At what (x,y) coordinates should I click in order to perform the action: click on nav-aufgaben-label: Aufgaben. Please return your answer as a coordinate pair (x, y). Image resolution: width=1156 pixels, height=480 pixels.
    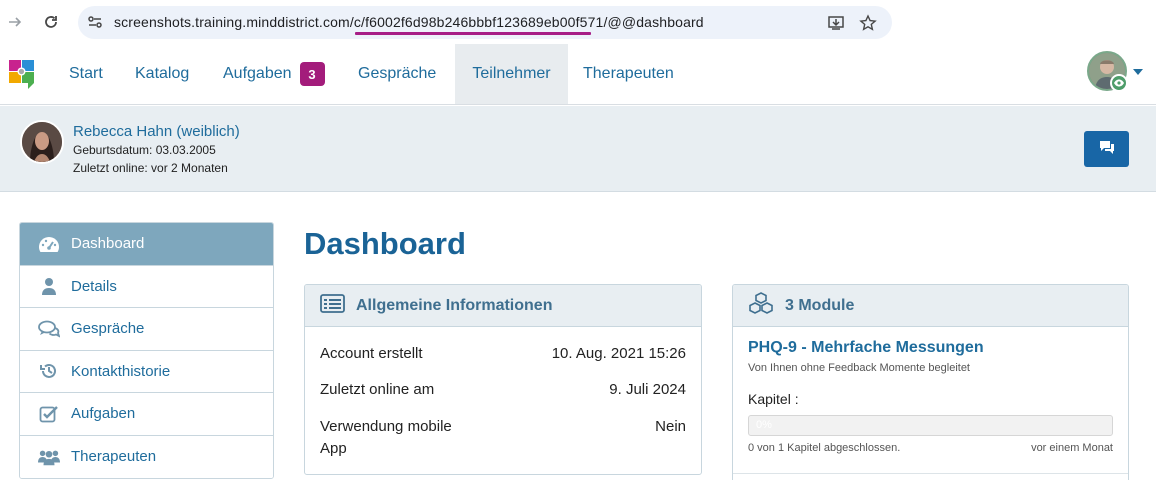
    Looking at the image, I should click on (257, 73).